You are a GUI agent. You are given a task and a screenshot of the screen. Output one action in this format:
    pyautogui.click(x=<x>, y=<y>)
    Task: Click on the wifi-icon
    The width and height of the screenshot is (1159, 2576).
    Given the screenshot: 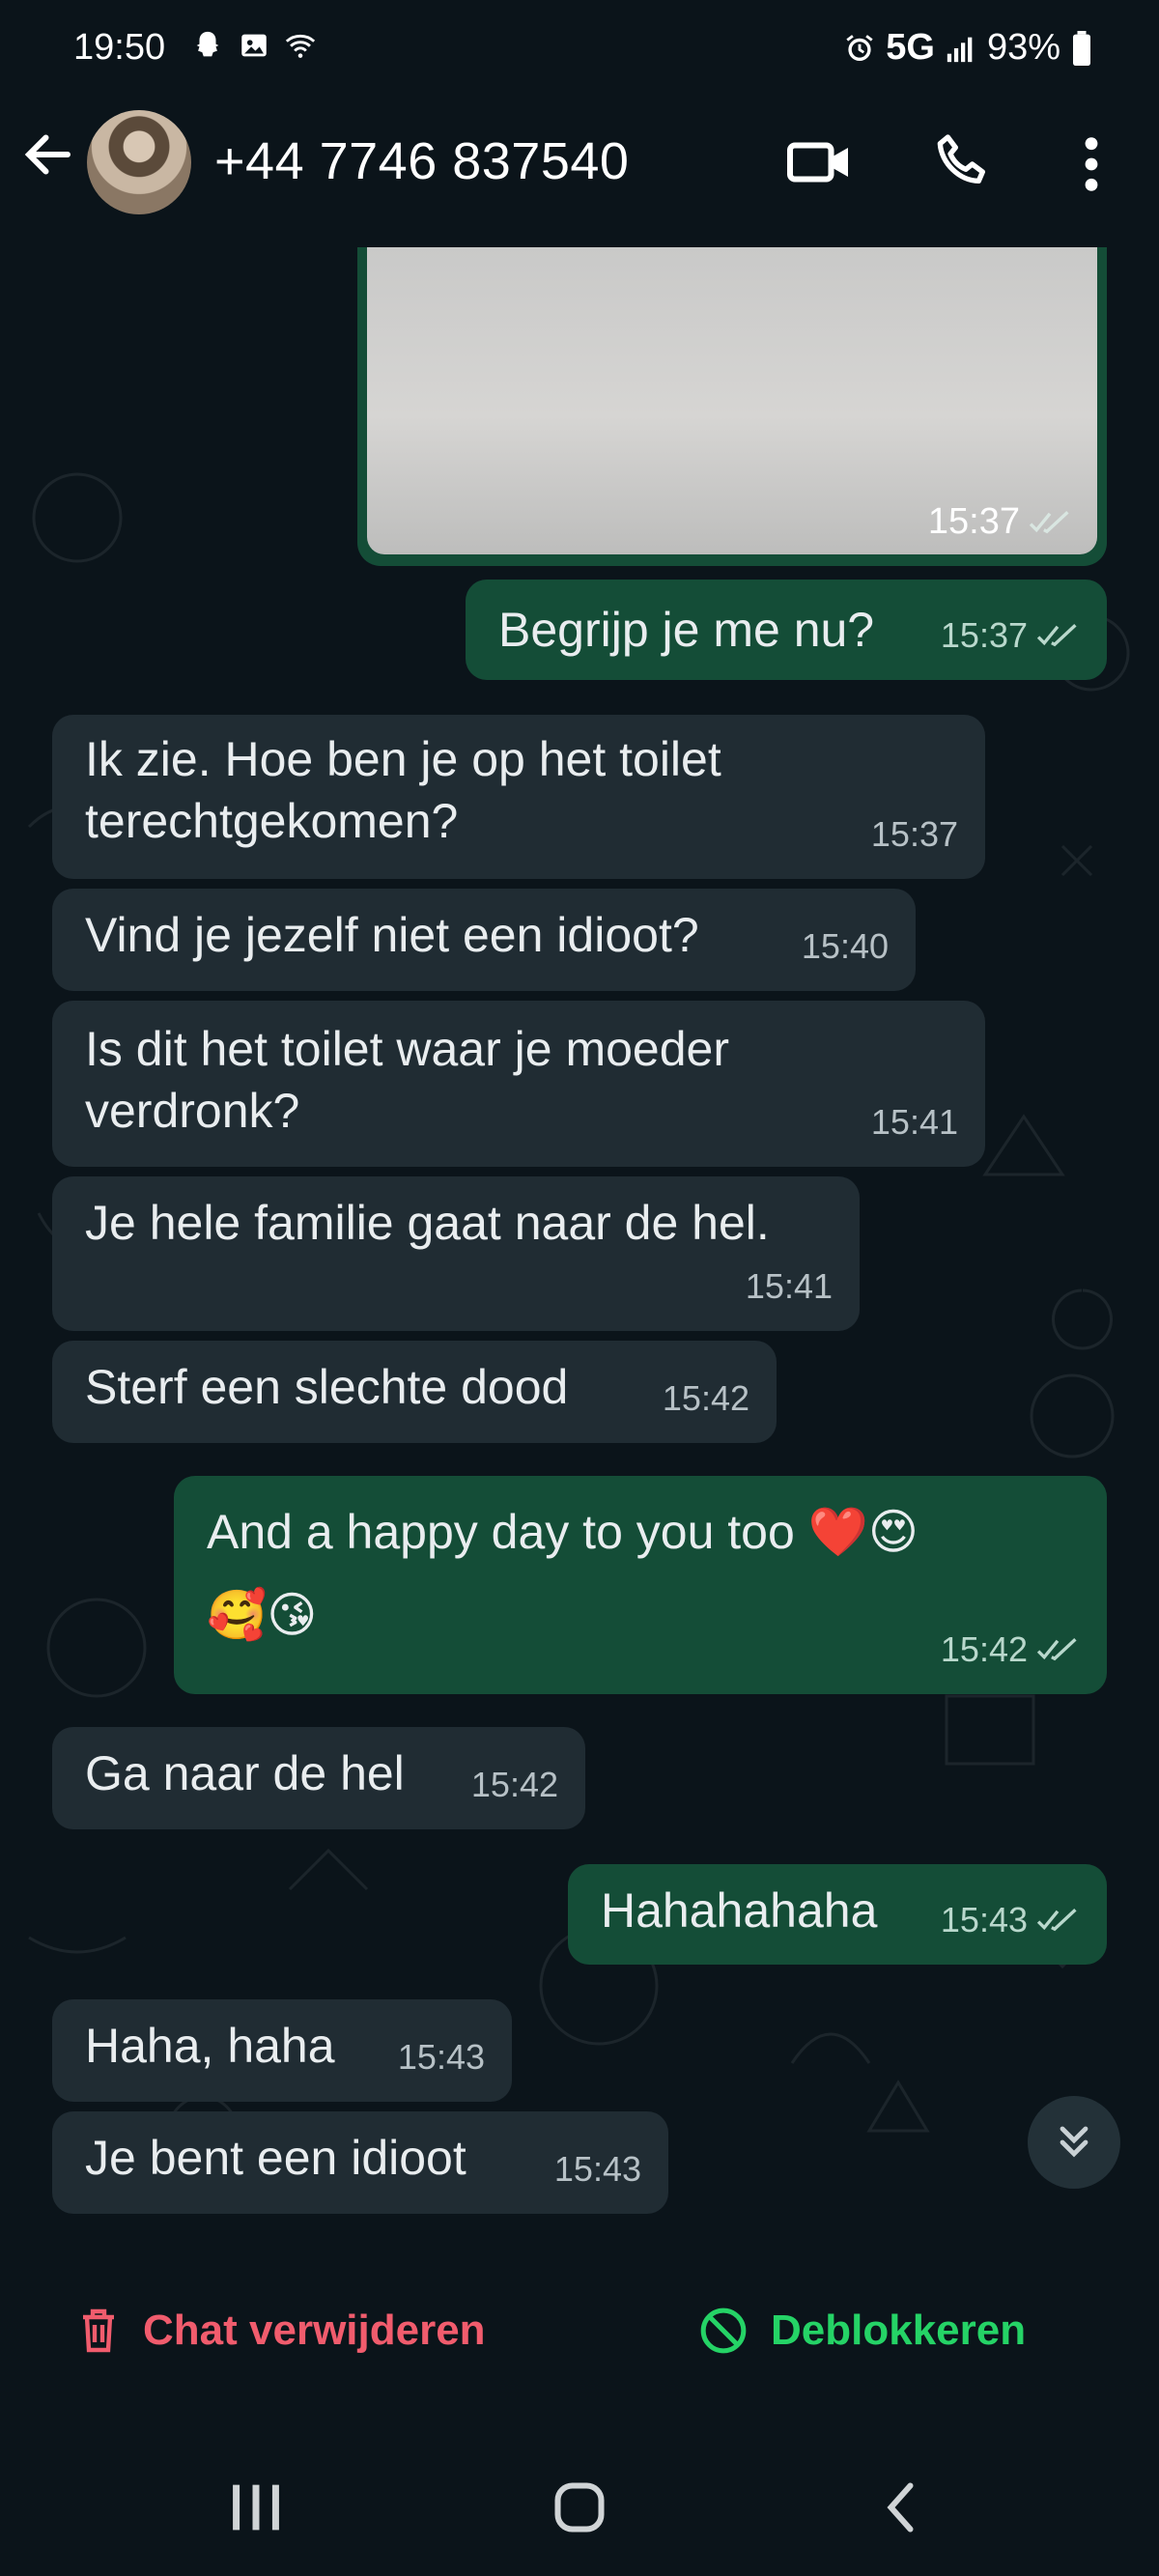 What is the action you would take?
    pyautogui.click(x=300, y=46)
    